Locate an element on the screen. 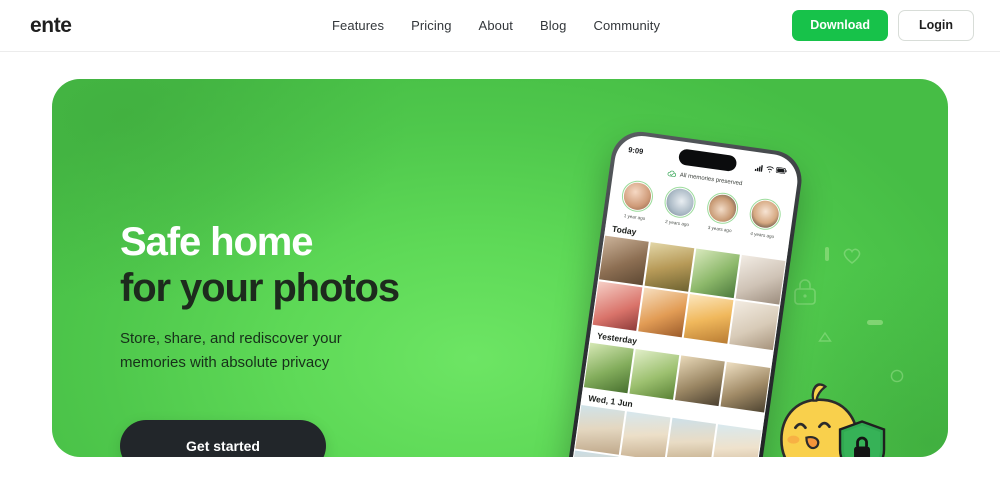 The height and width of the screenshot is (500, 1000). shield-lock-badge is located at coordinates (862, 438).